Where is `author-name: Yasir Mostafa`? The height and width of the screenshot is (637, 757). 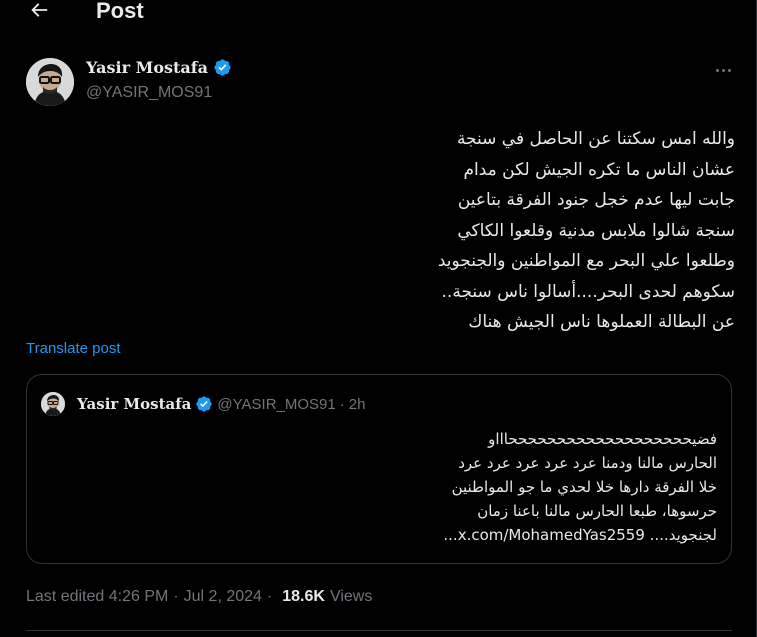
author-name: Yasir Mostafa is located at coordinates (159, 67).